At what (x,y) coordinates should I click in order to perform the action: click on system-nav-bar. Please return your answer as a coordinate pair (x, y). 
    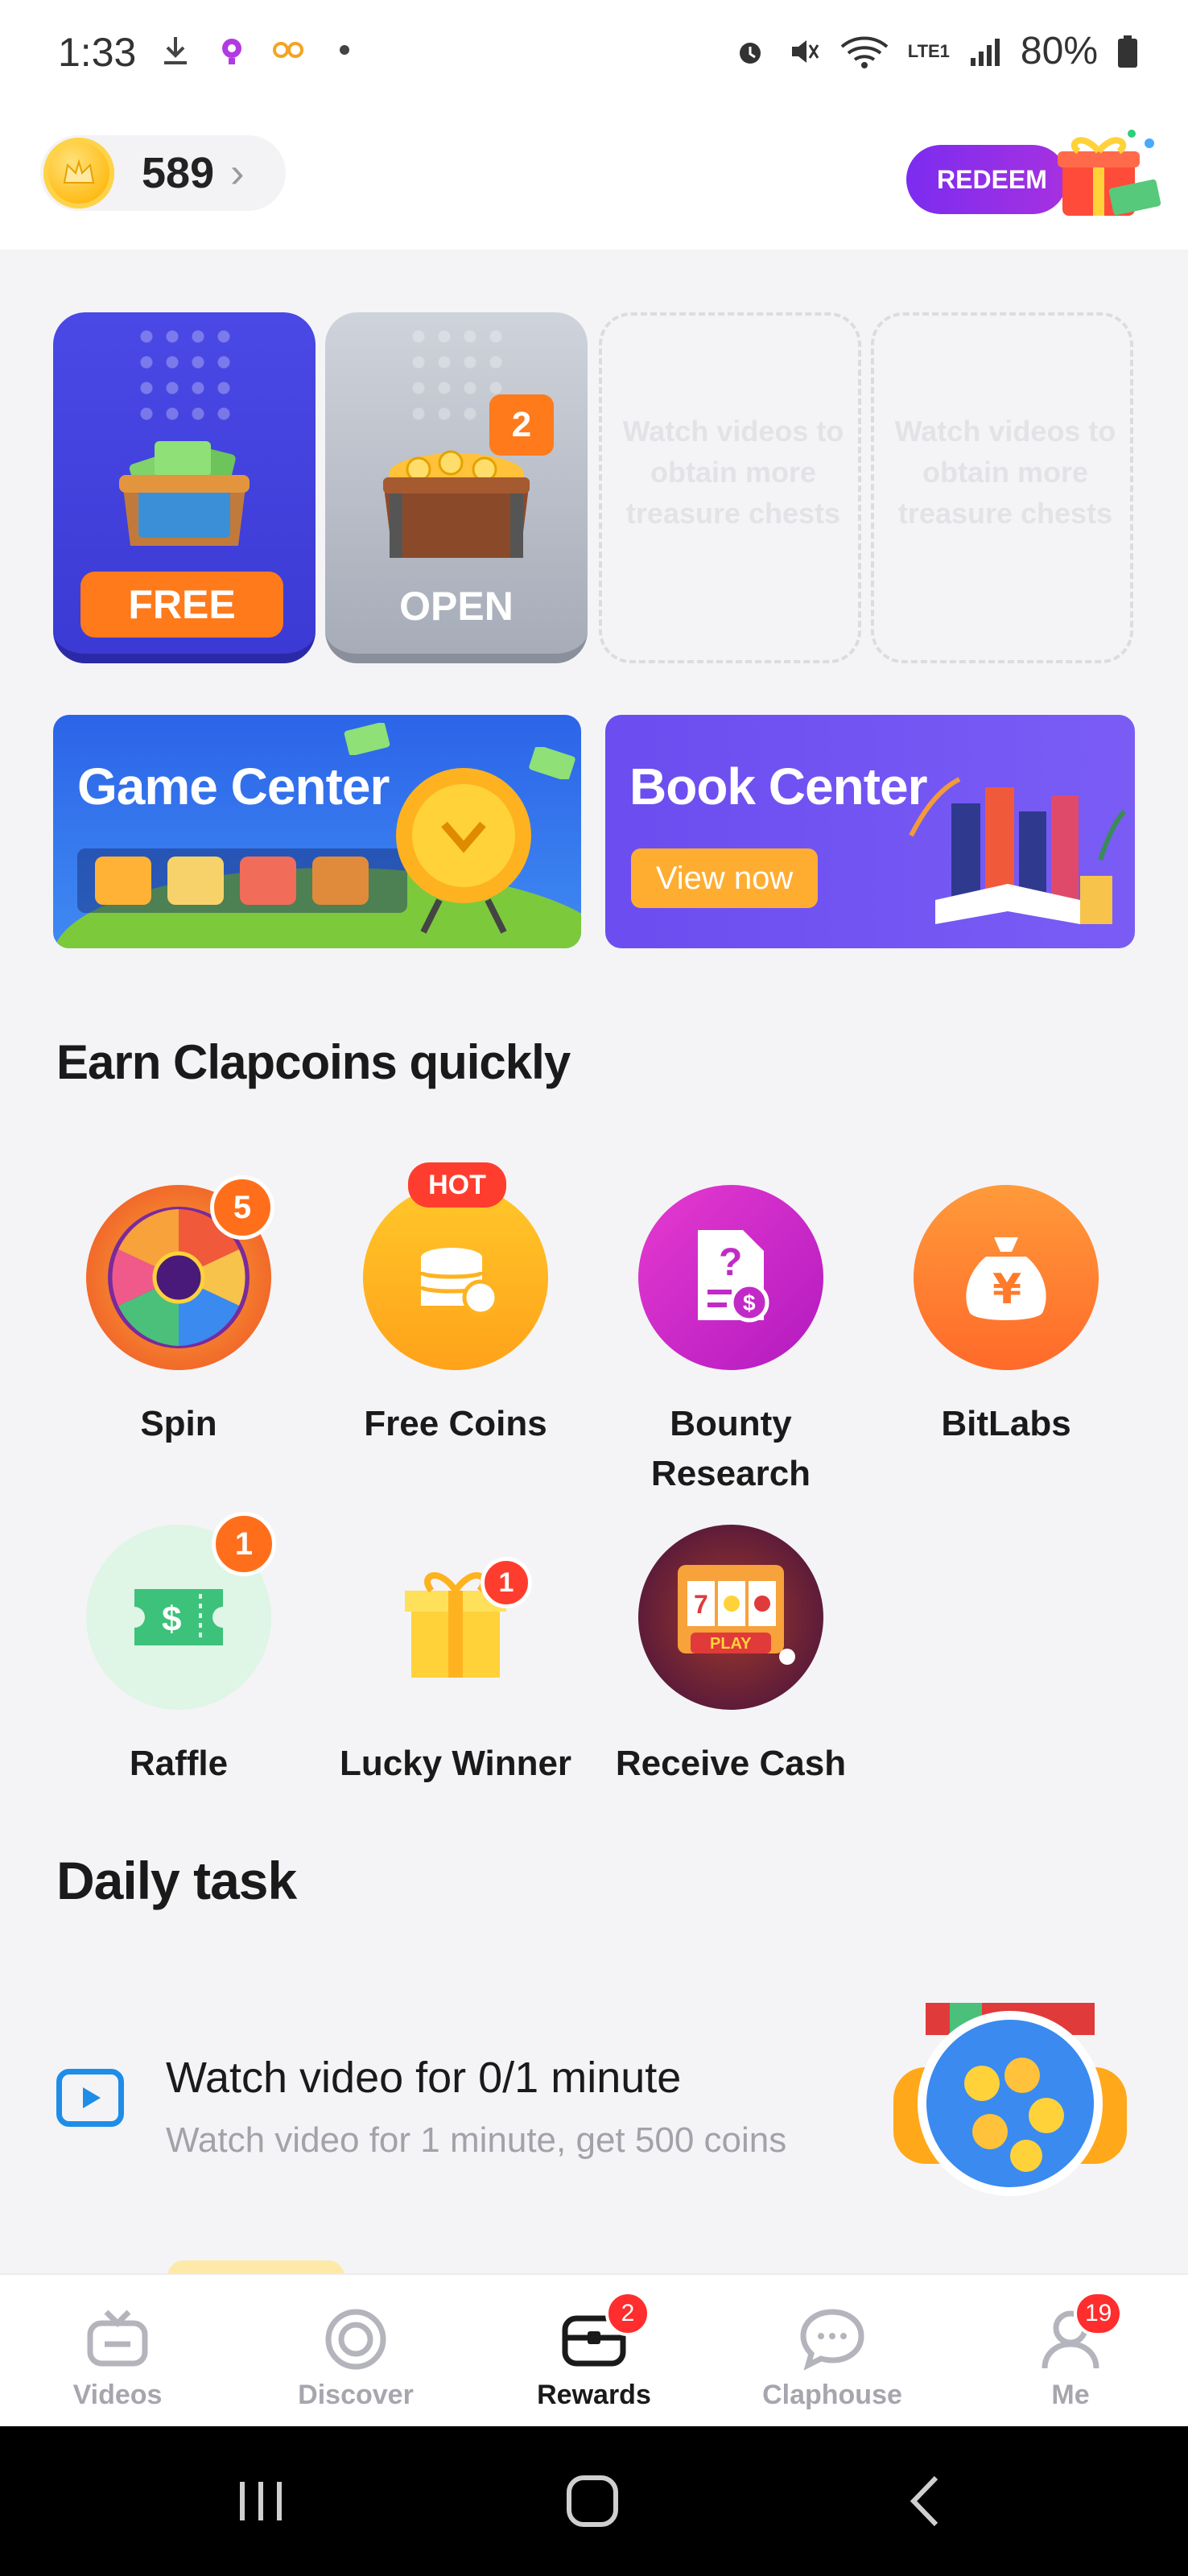
    Looking at the image, I should click on (594, 2501).